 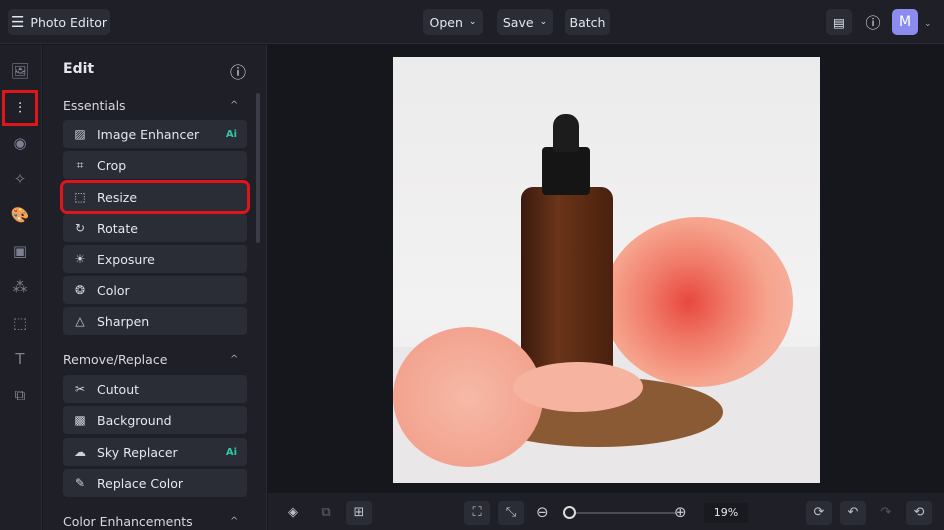 What do you see at coordinates (126, 259) in the screenshot?
I see `item-label: Exposure` at bounding box center [126, 259].